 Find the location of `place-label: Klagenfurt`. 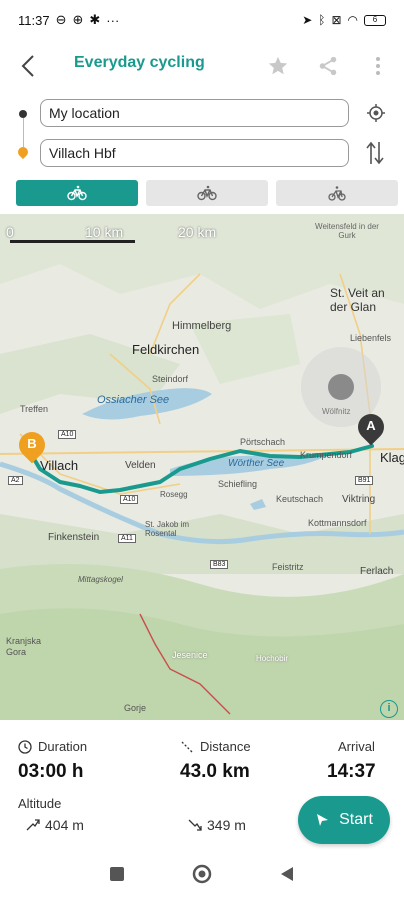

place-label: Klagenfurt is located at coordinates (392, 457).